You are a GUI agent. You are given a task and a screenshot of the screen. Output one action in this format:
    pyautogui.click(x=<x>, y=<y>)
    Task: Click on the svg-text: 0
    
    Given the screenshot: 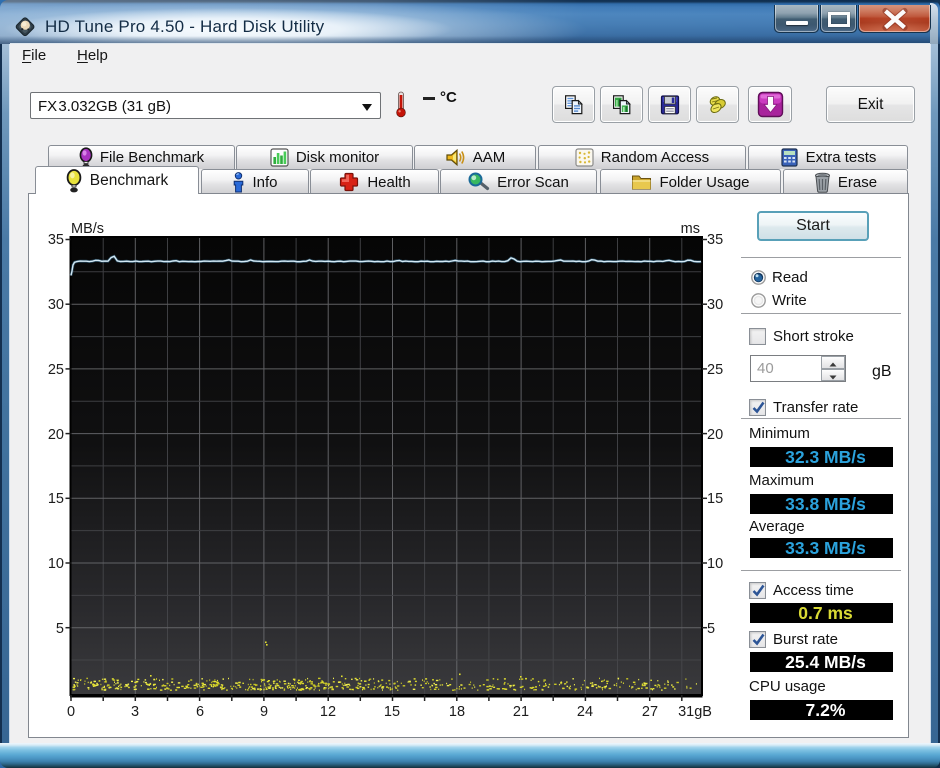 What is the action you would take?
    pyautogui.click(x=71, y=712)
    